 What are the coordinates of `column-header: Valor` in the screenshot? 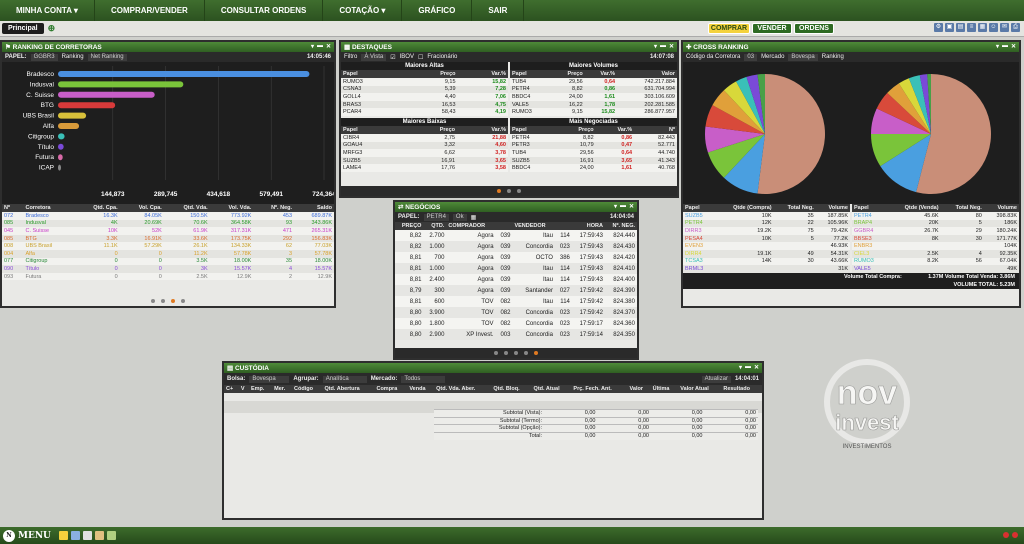 It's located at (639, 389).